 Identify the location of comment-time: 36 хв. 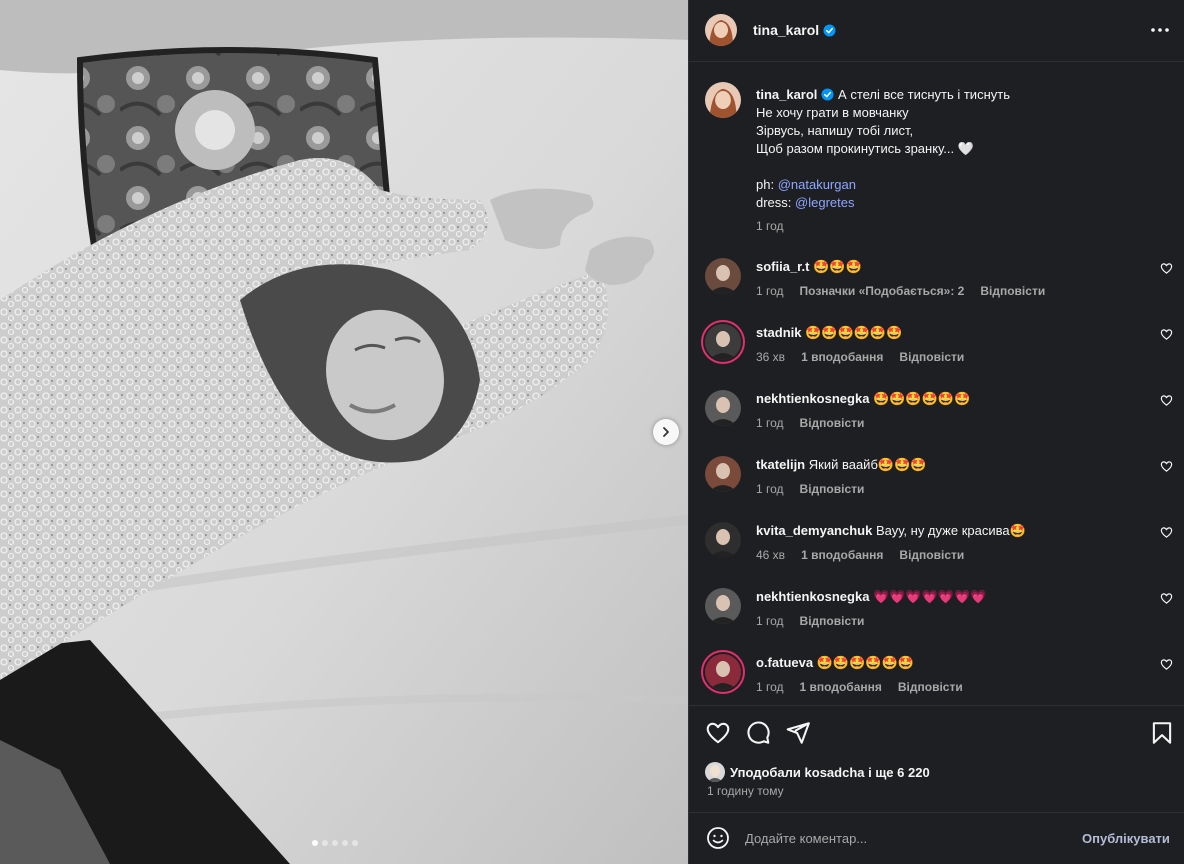
(770, 357).